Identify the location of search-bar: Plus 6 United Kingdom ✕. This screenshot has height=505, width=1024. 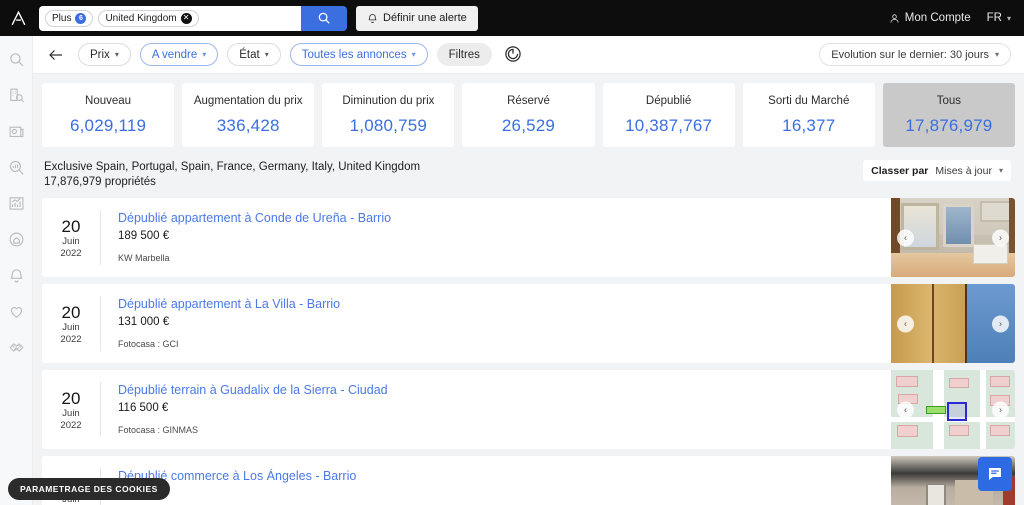
(193, 18).